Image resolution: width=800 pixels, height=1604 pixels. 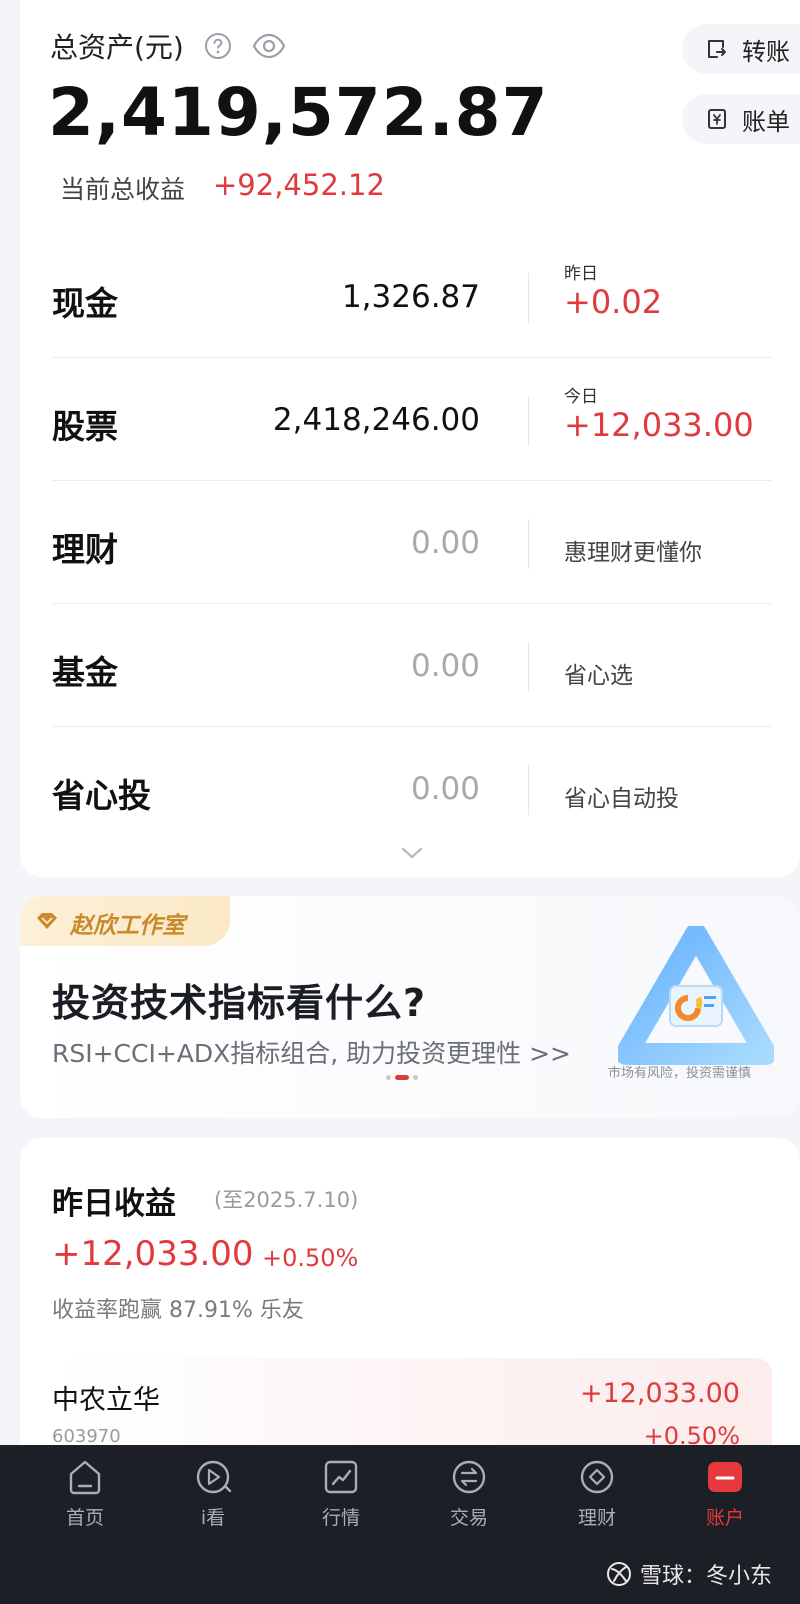 What do you see at coordinates (299, 185) in the screenshot?
I see `total-profit-value: +92,452.12` at bounding box center [299, 185].